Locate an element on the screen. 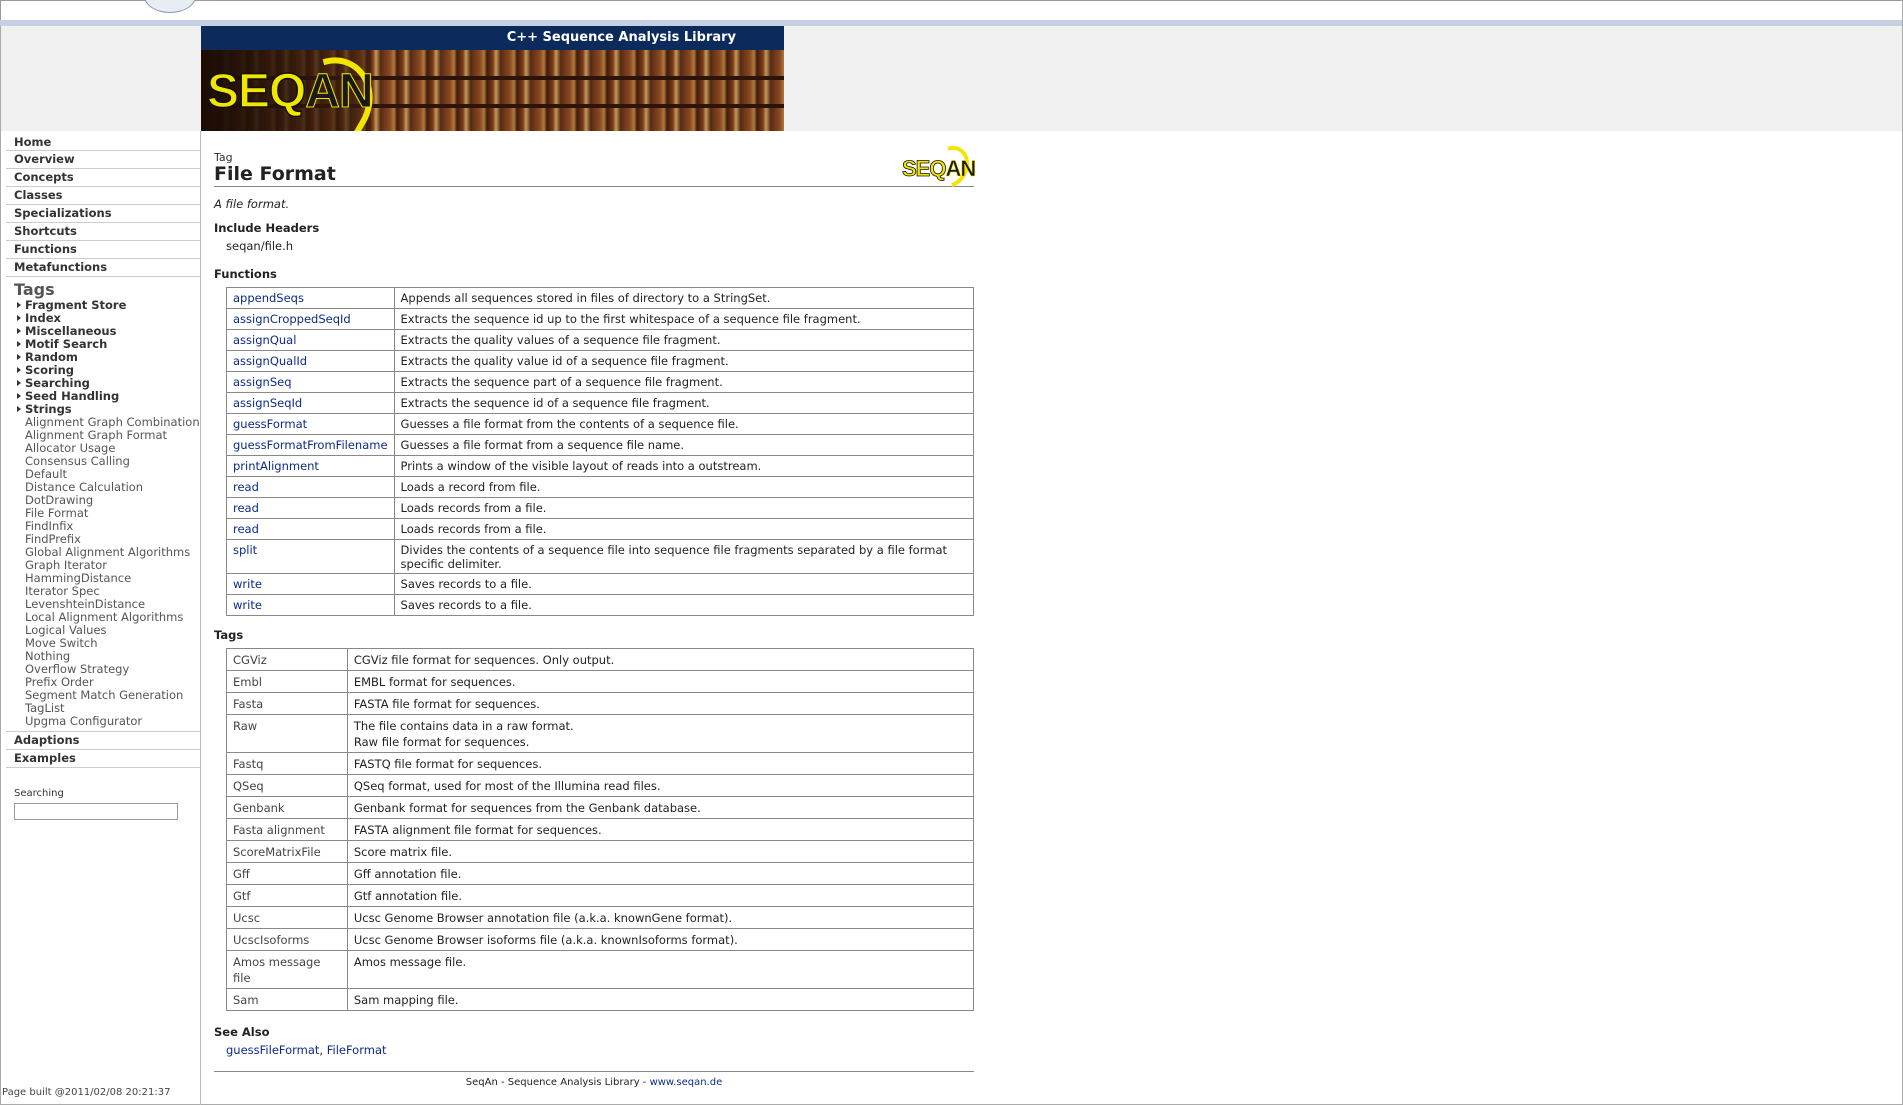 This screenshot has height=1105, width=1903. nav-tag-category-label: Seed Handling is located at coordinates (72, 396).